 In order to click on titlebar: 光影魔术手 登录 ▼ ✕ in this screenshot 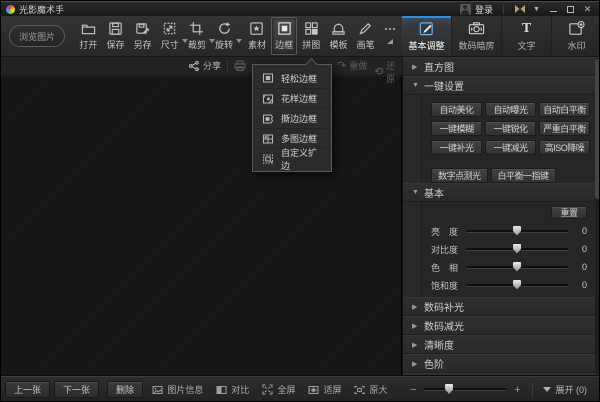, I will do `click(300, 8)`.